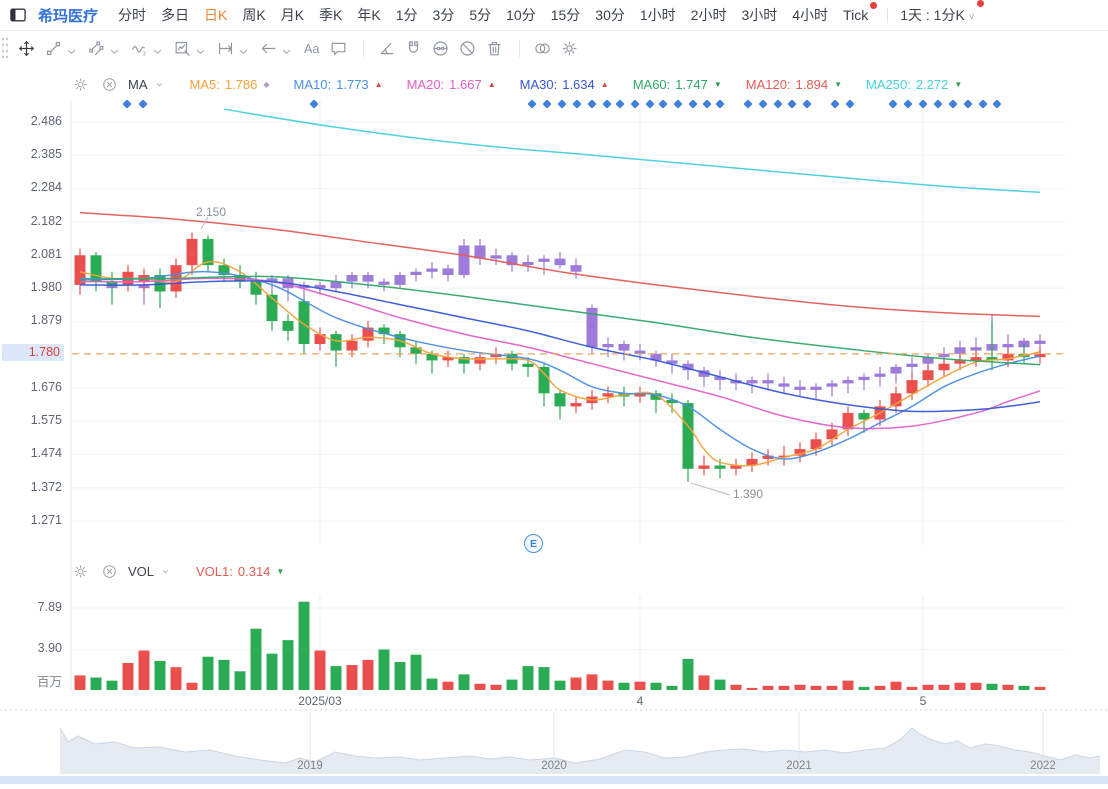 This screenshot has height=789, width=1108. Describe the element at coordinates (413, 48) in the screenshot. I see `magnet-tool-icon` at that location.